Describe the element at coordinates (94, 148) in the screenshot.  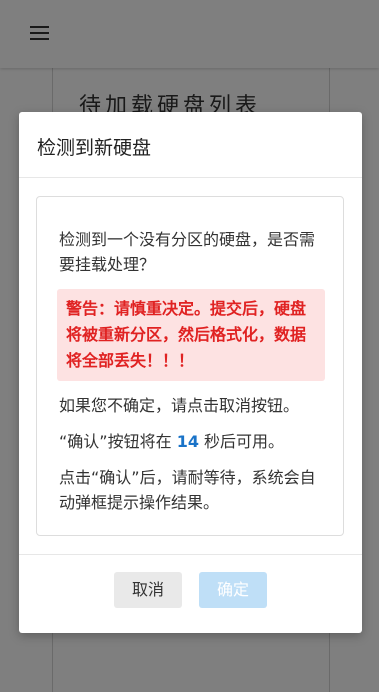
I see `dialog-title: 检测到新硬盘` at that location.